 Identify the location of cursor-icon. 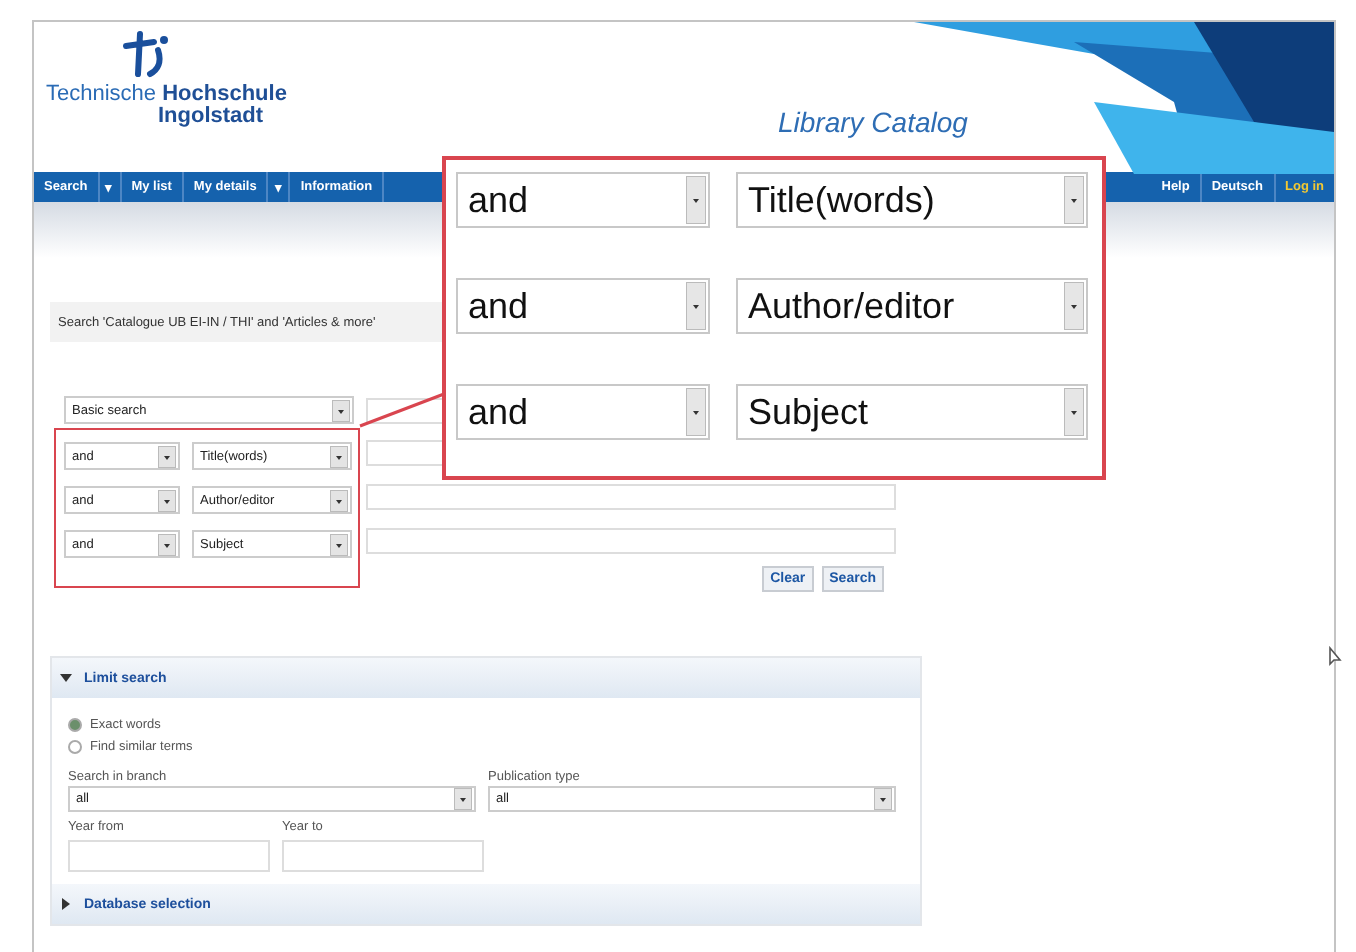
(1335, 656).